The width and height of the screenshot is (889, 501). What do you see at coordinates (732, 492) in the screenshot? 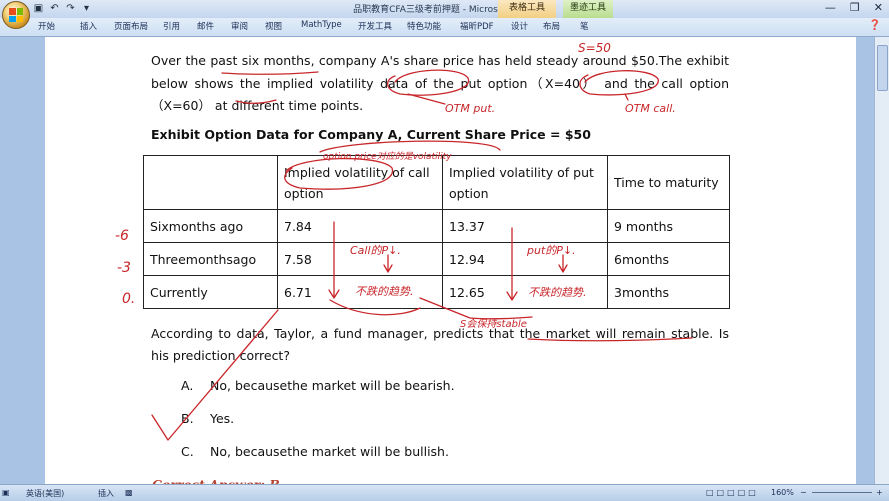
I see `view-buttons: □□□□□` at bounding box center [732, 492].